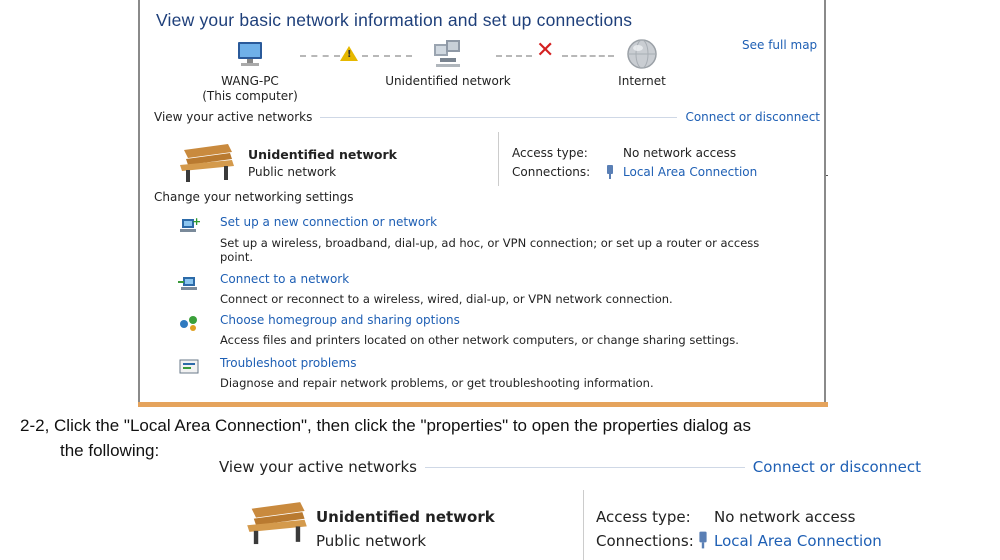 This screenshot has height=560, width=1000. I want to click on homegroup-icon, so click(188, 323).